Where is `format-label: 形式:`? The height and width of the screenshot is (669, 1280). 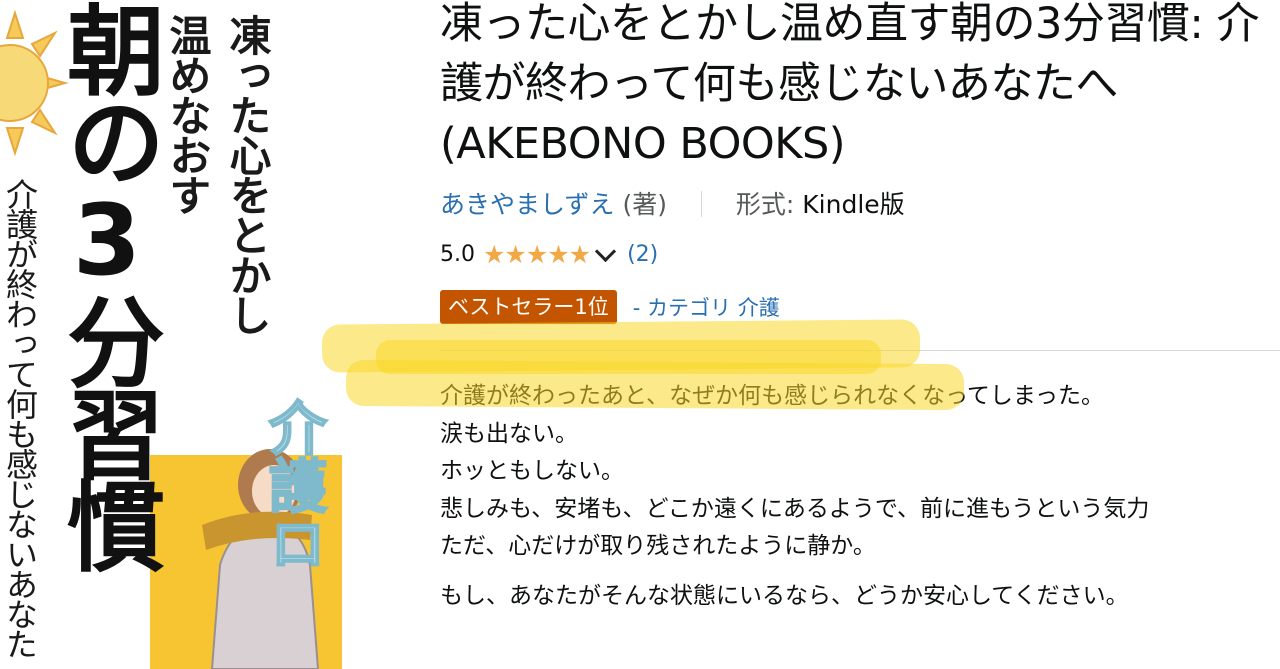
format-label: 形式: is located at coordinates (765, 204).